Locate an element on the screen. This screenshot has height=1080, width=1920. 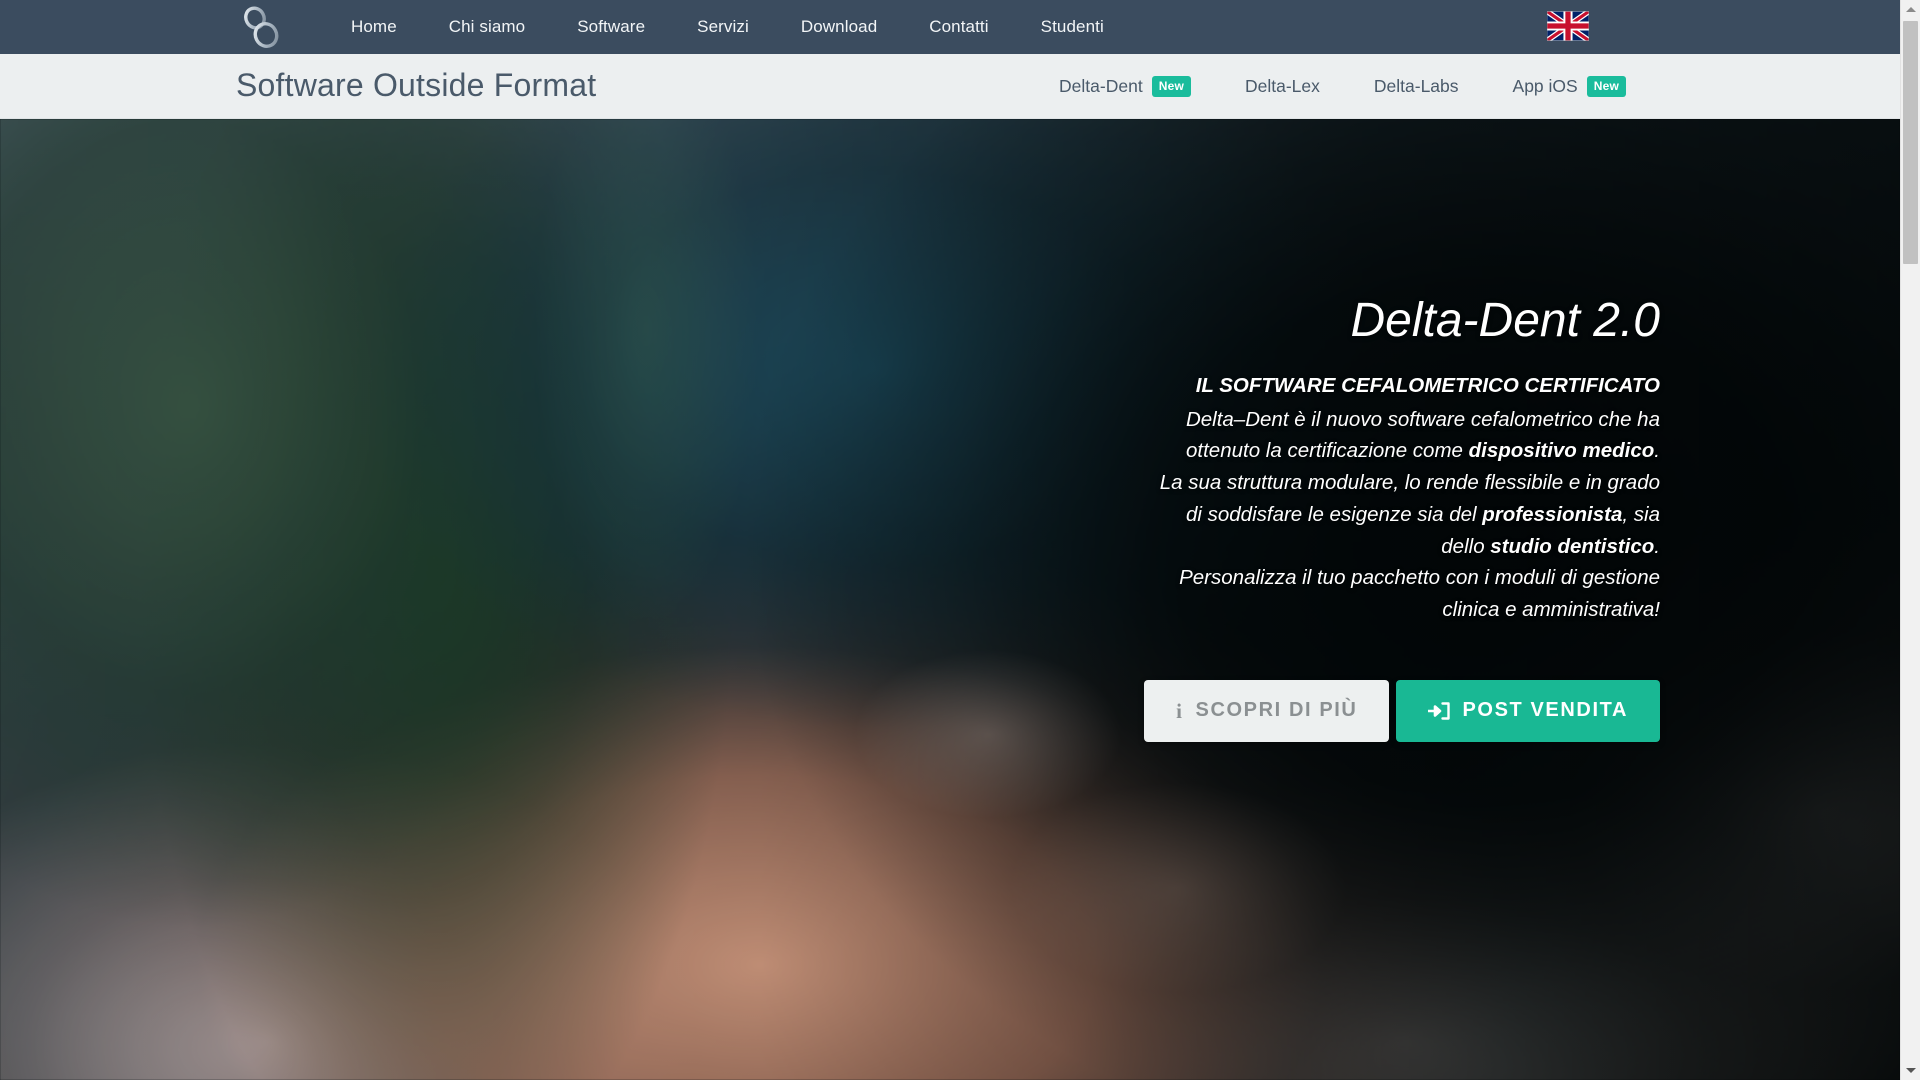
nav-item-software: Software is located at coordinates (611, 27).